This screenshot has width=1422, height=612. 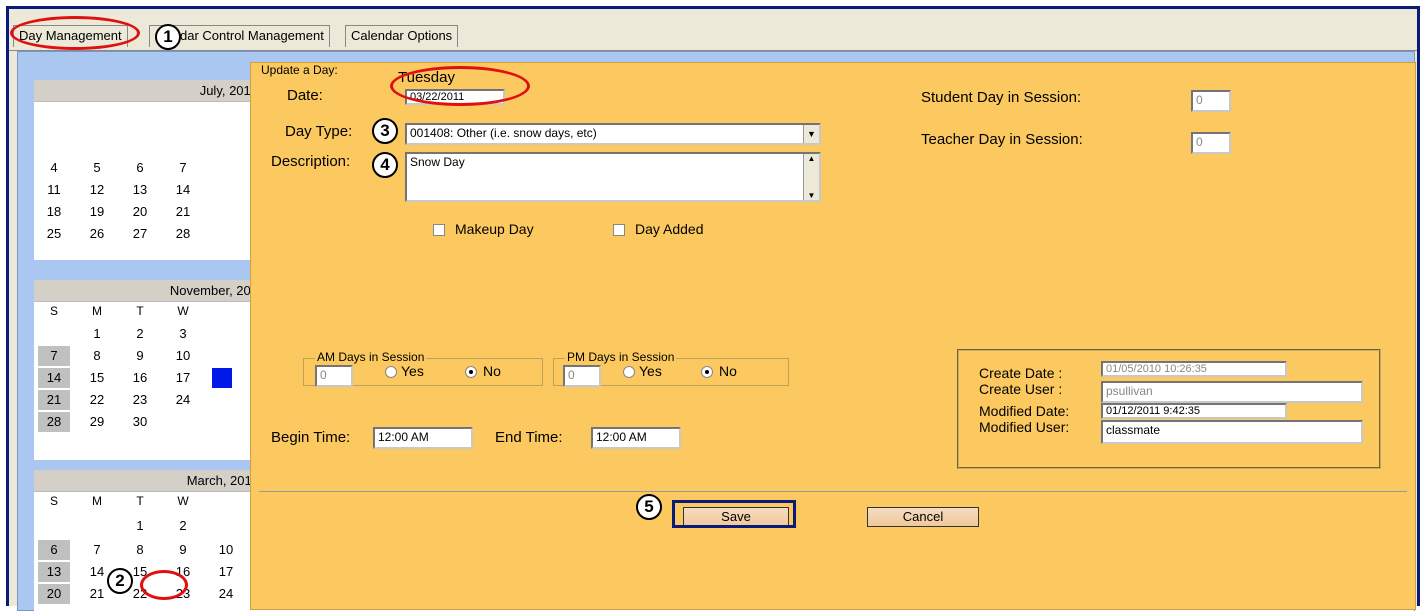 I want to click on pm-session-input: 0, so click(x=582, y=376).